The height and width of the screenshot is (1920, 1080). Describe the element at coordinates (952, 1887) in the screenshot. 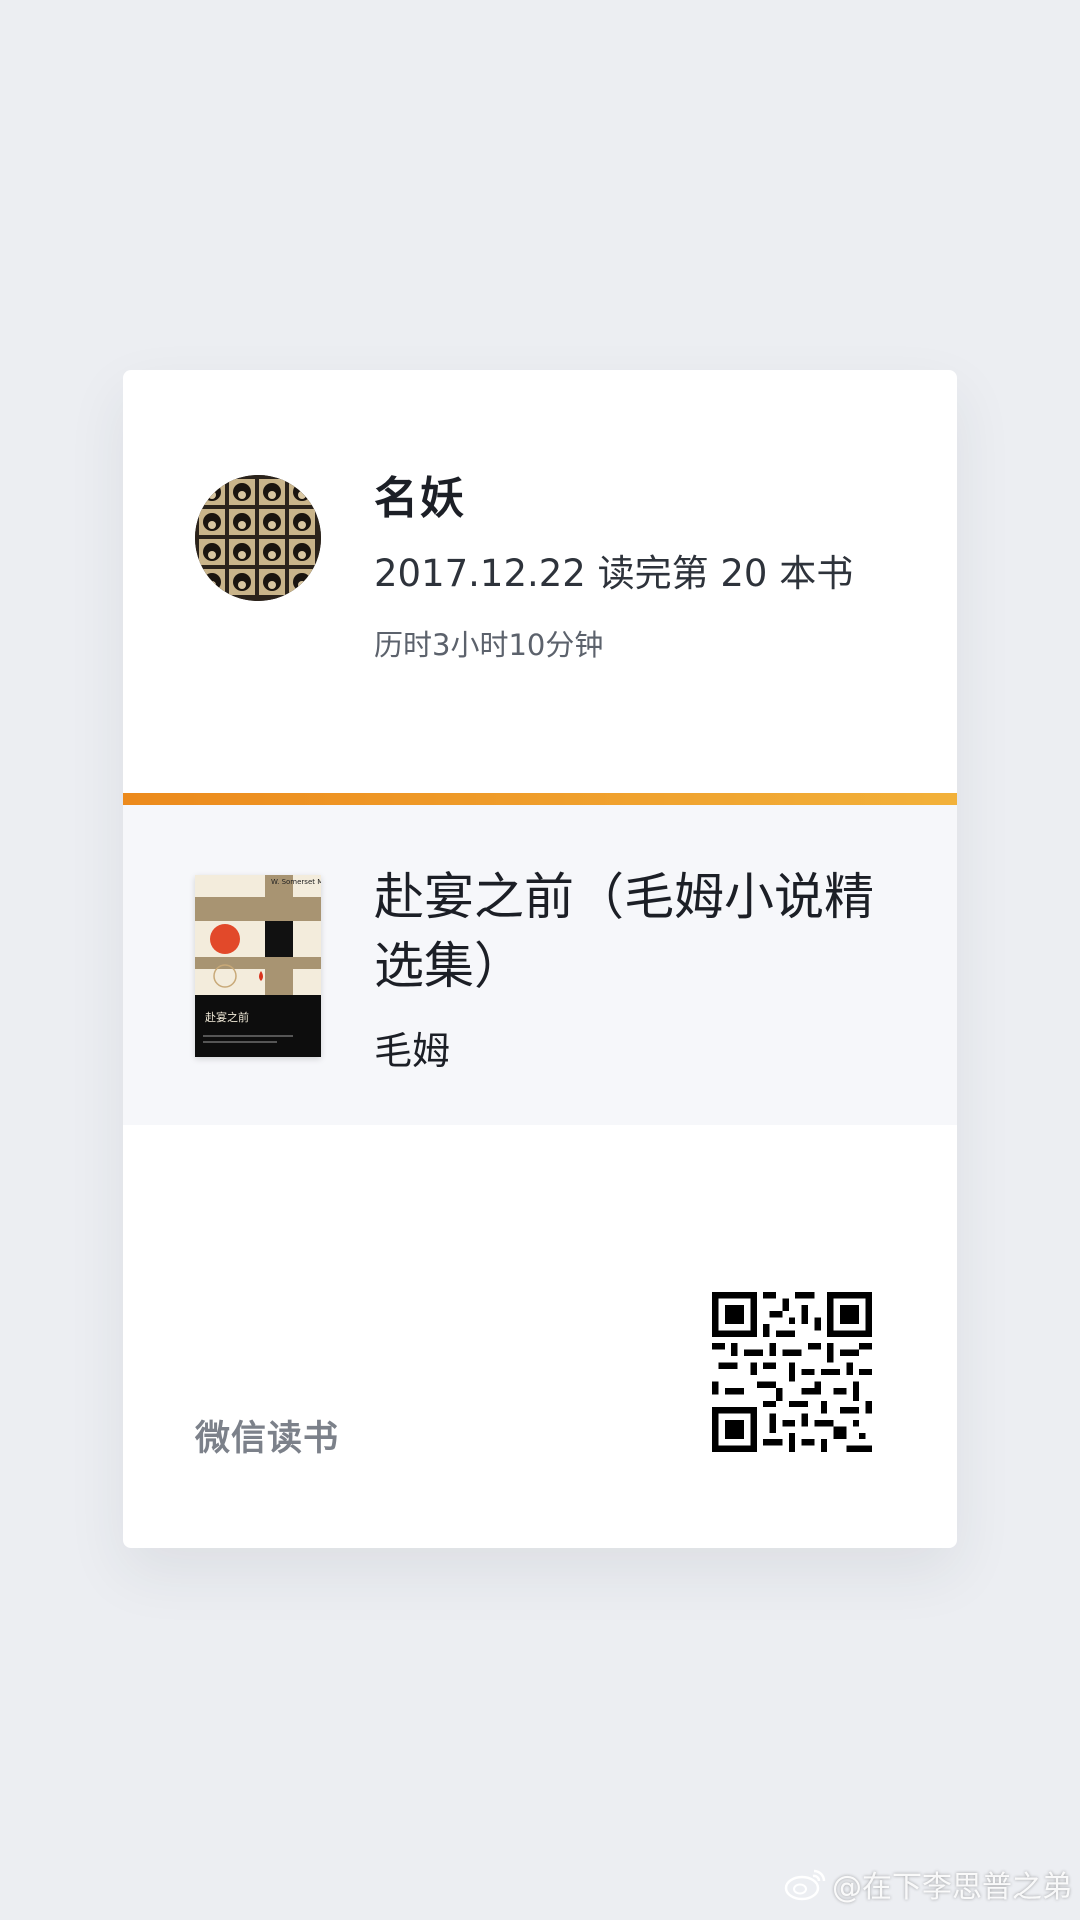

I see `watermark-text: @在下李思普之弟` at that location.